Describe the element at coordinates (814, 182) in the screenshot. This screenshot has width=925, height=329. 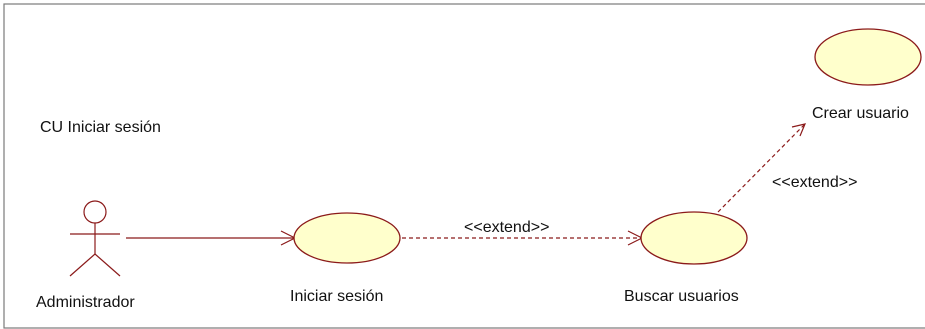
I see `extend-label-search-create: <<extend>>` at that location.